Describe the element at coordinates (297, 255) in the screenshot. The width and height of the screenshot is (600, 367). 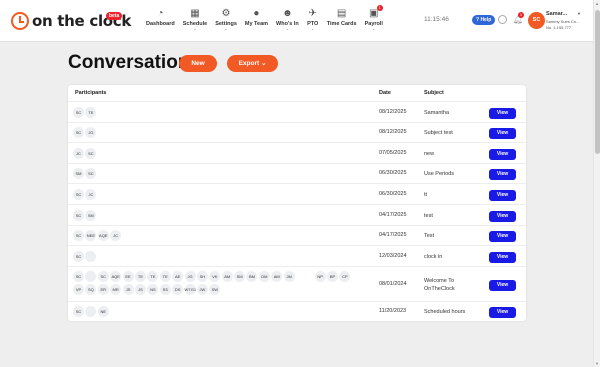
I see `table-row: SC 12/03/2024 clock in View` at that location.